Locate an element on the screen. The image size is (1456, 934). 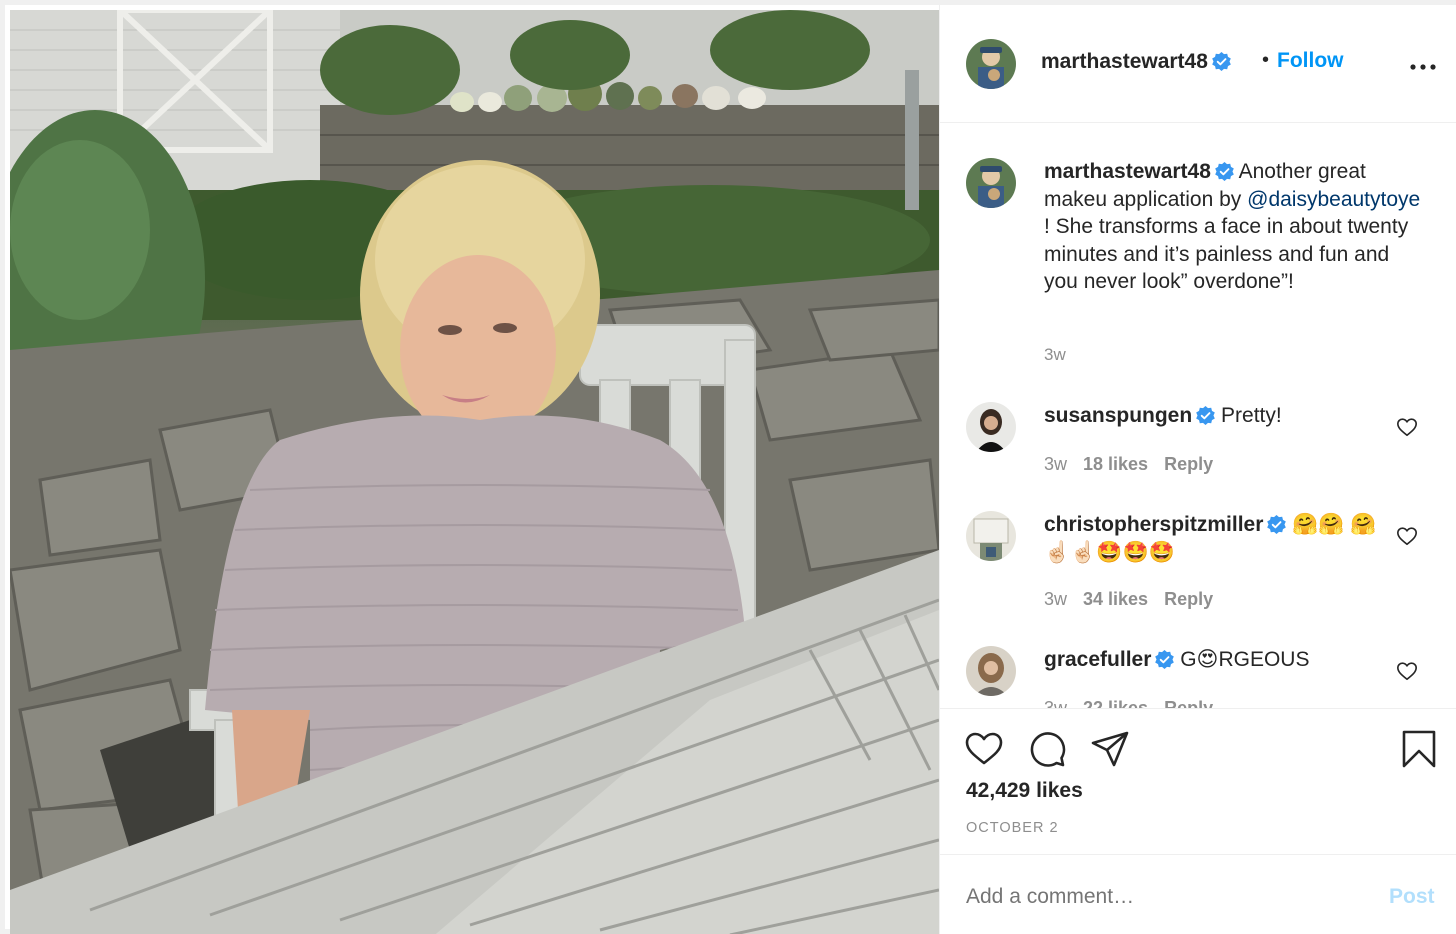
comment-likes: 22 likes is located at coordinates (1115, 703).